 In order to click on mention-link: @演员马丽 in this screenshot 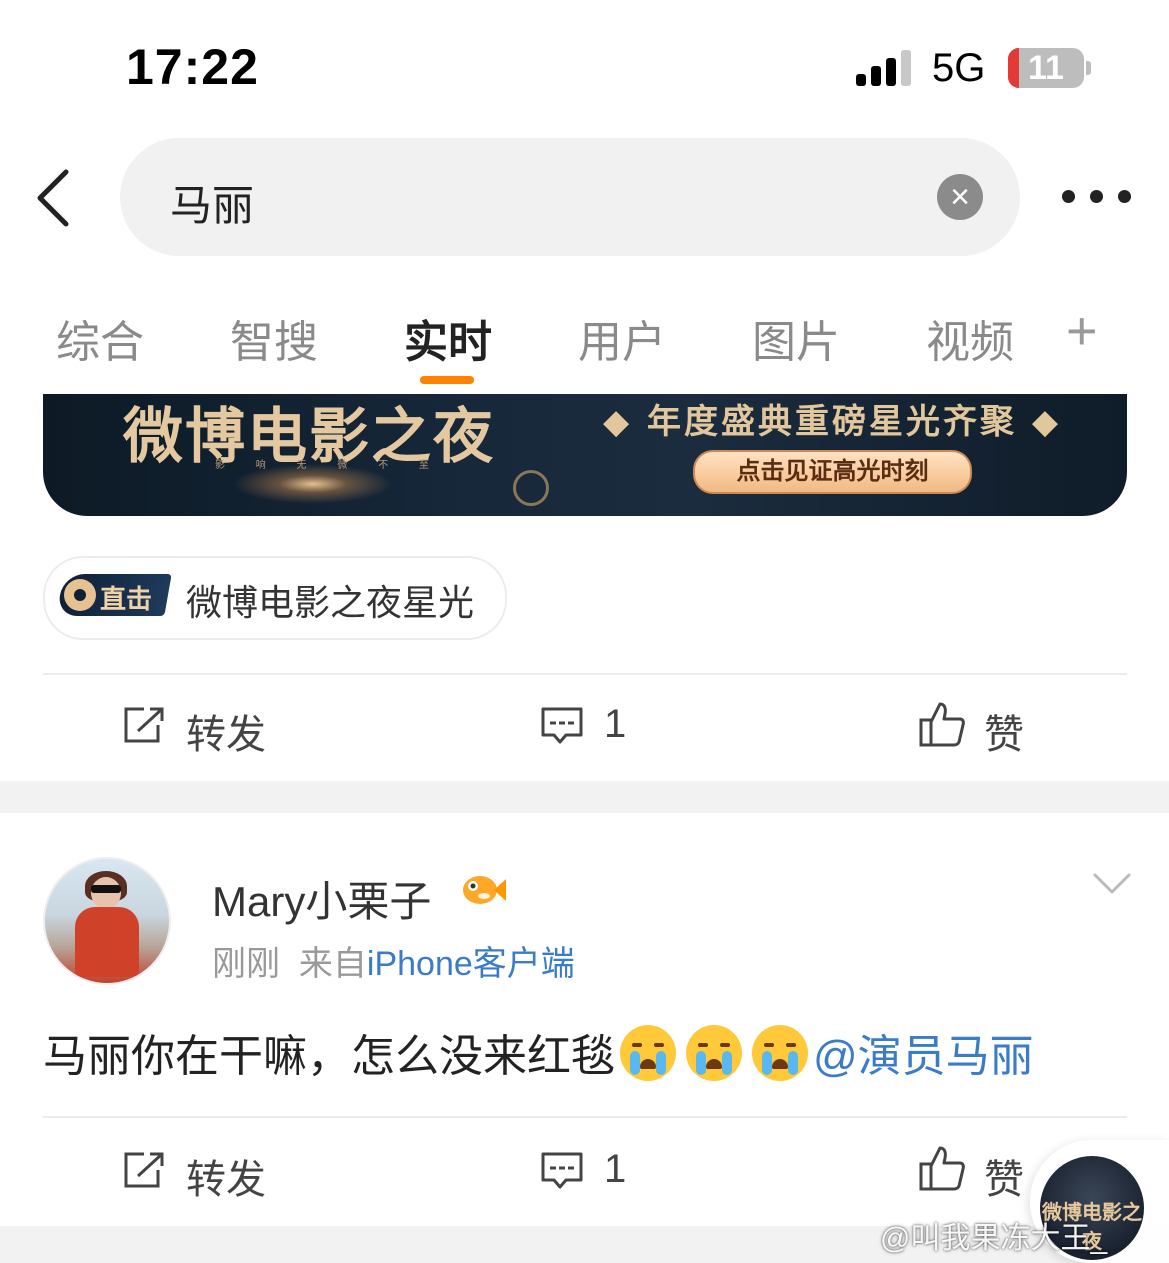, I will do `click(923, 1056)`.